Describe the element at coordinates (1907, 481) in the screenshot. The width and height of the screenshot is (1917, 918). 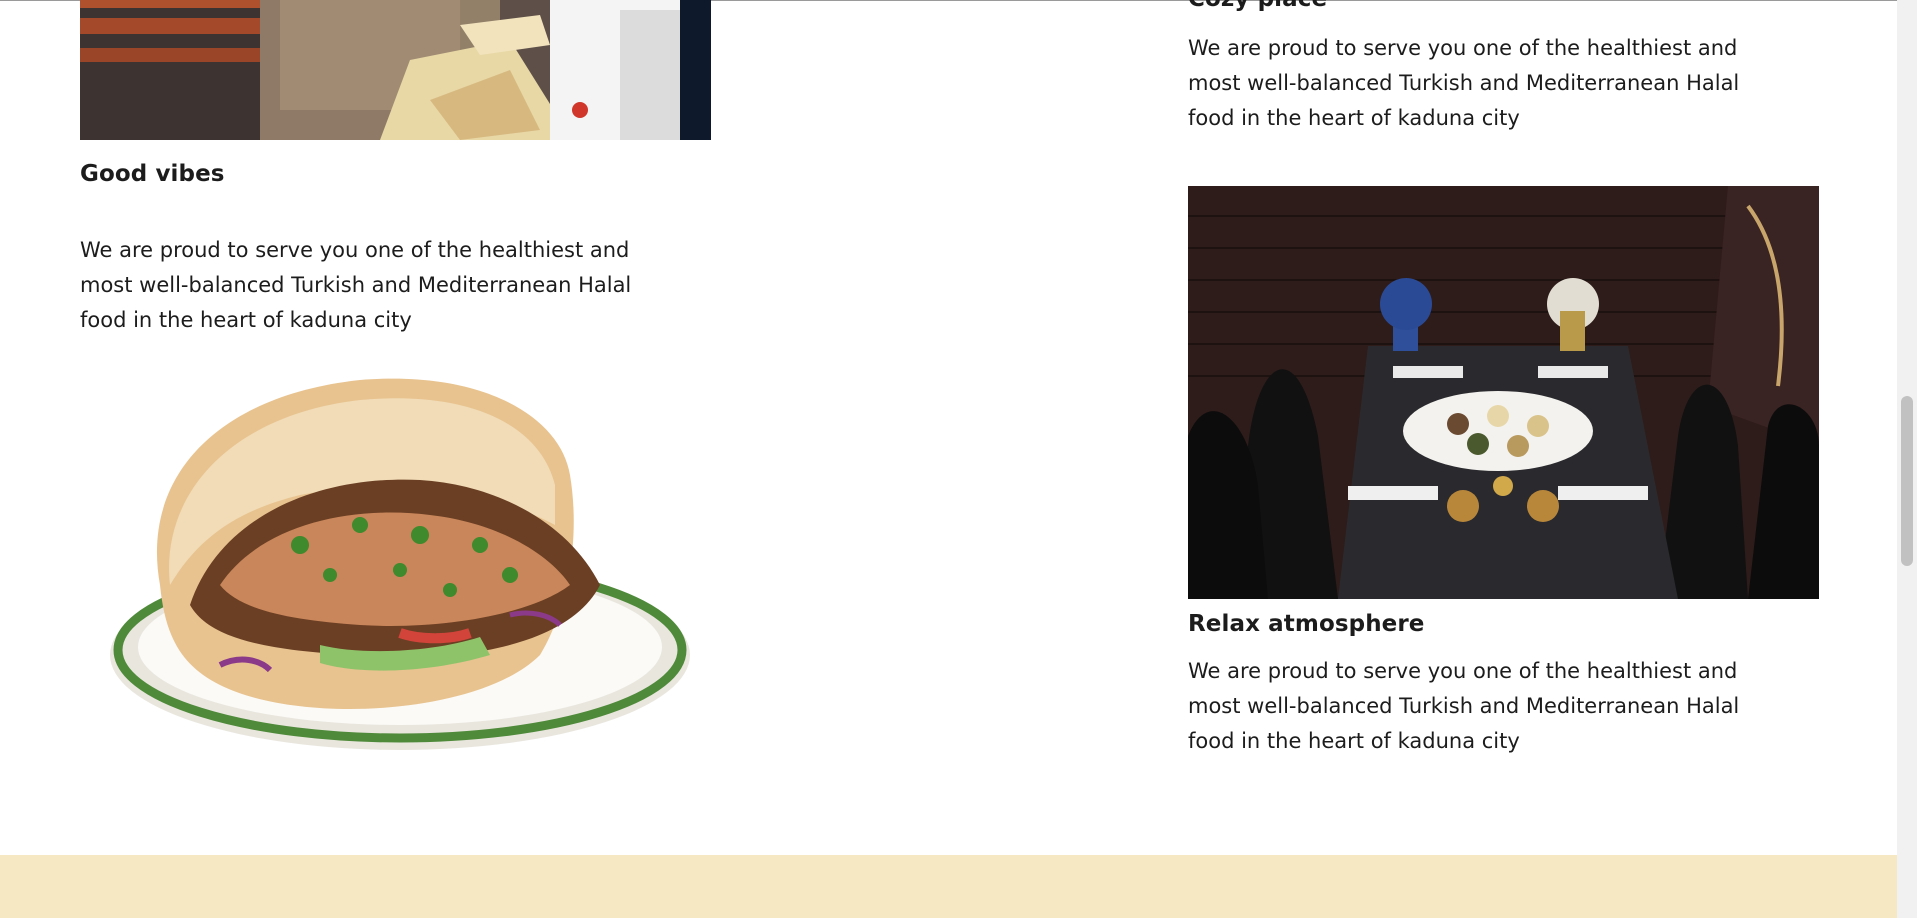
I see `scrollbar-thumb` at that location.